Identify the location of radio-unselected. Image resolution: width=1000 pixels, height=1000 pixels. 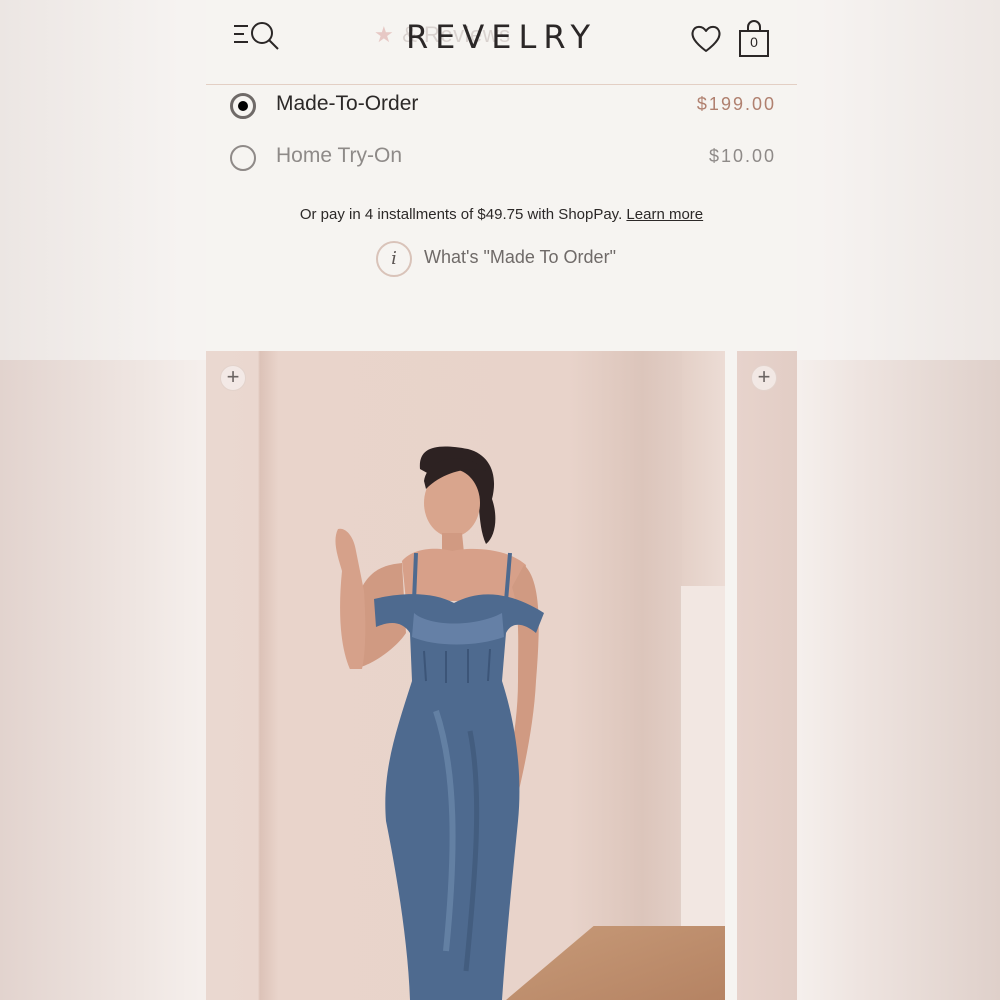
(243, 158).